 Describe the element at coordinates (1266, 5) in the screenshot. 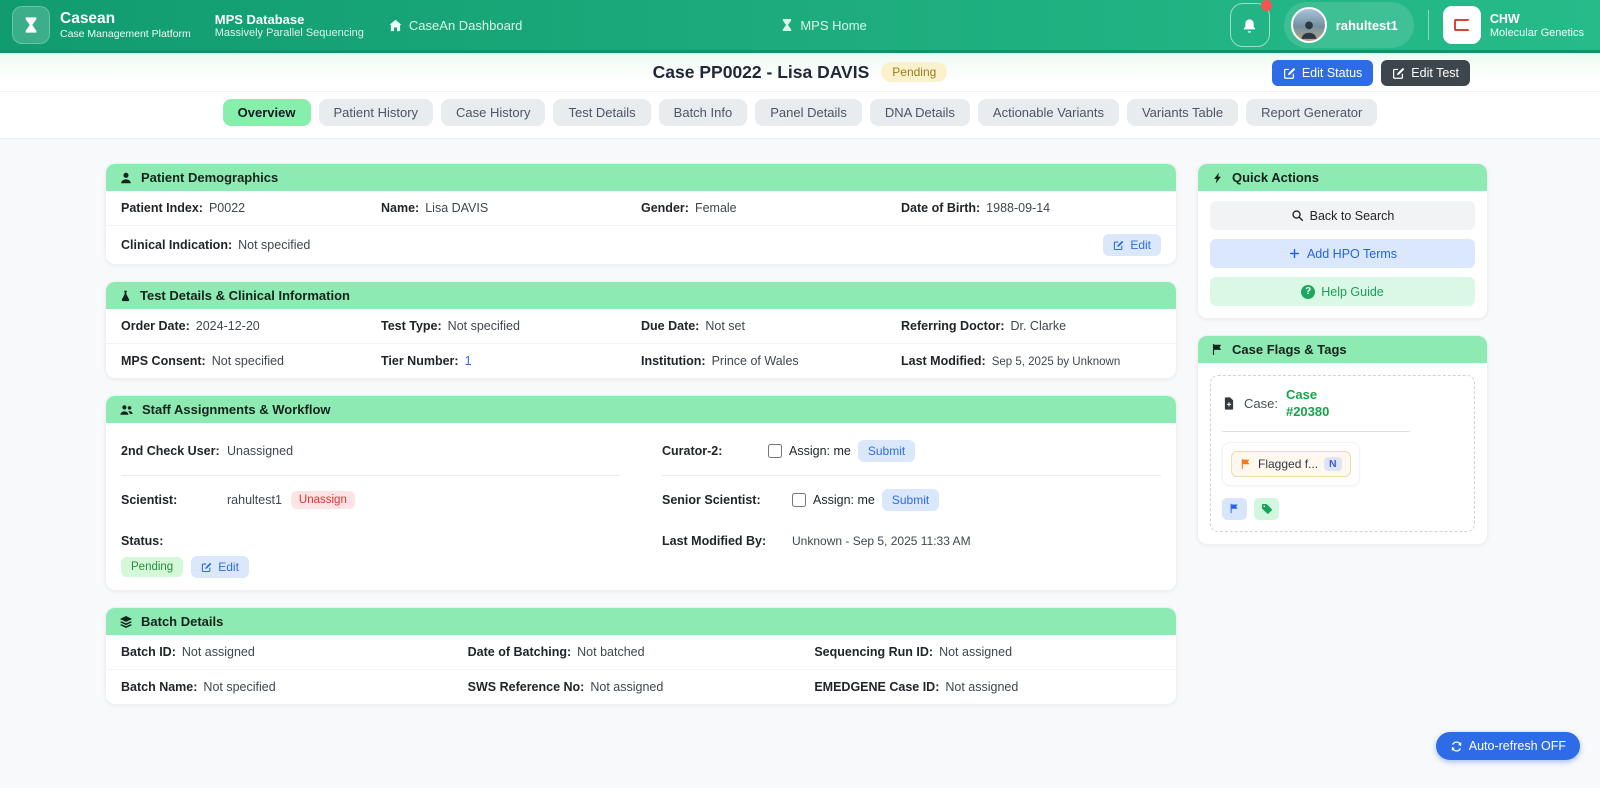

I see `notification-dot` at that location.